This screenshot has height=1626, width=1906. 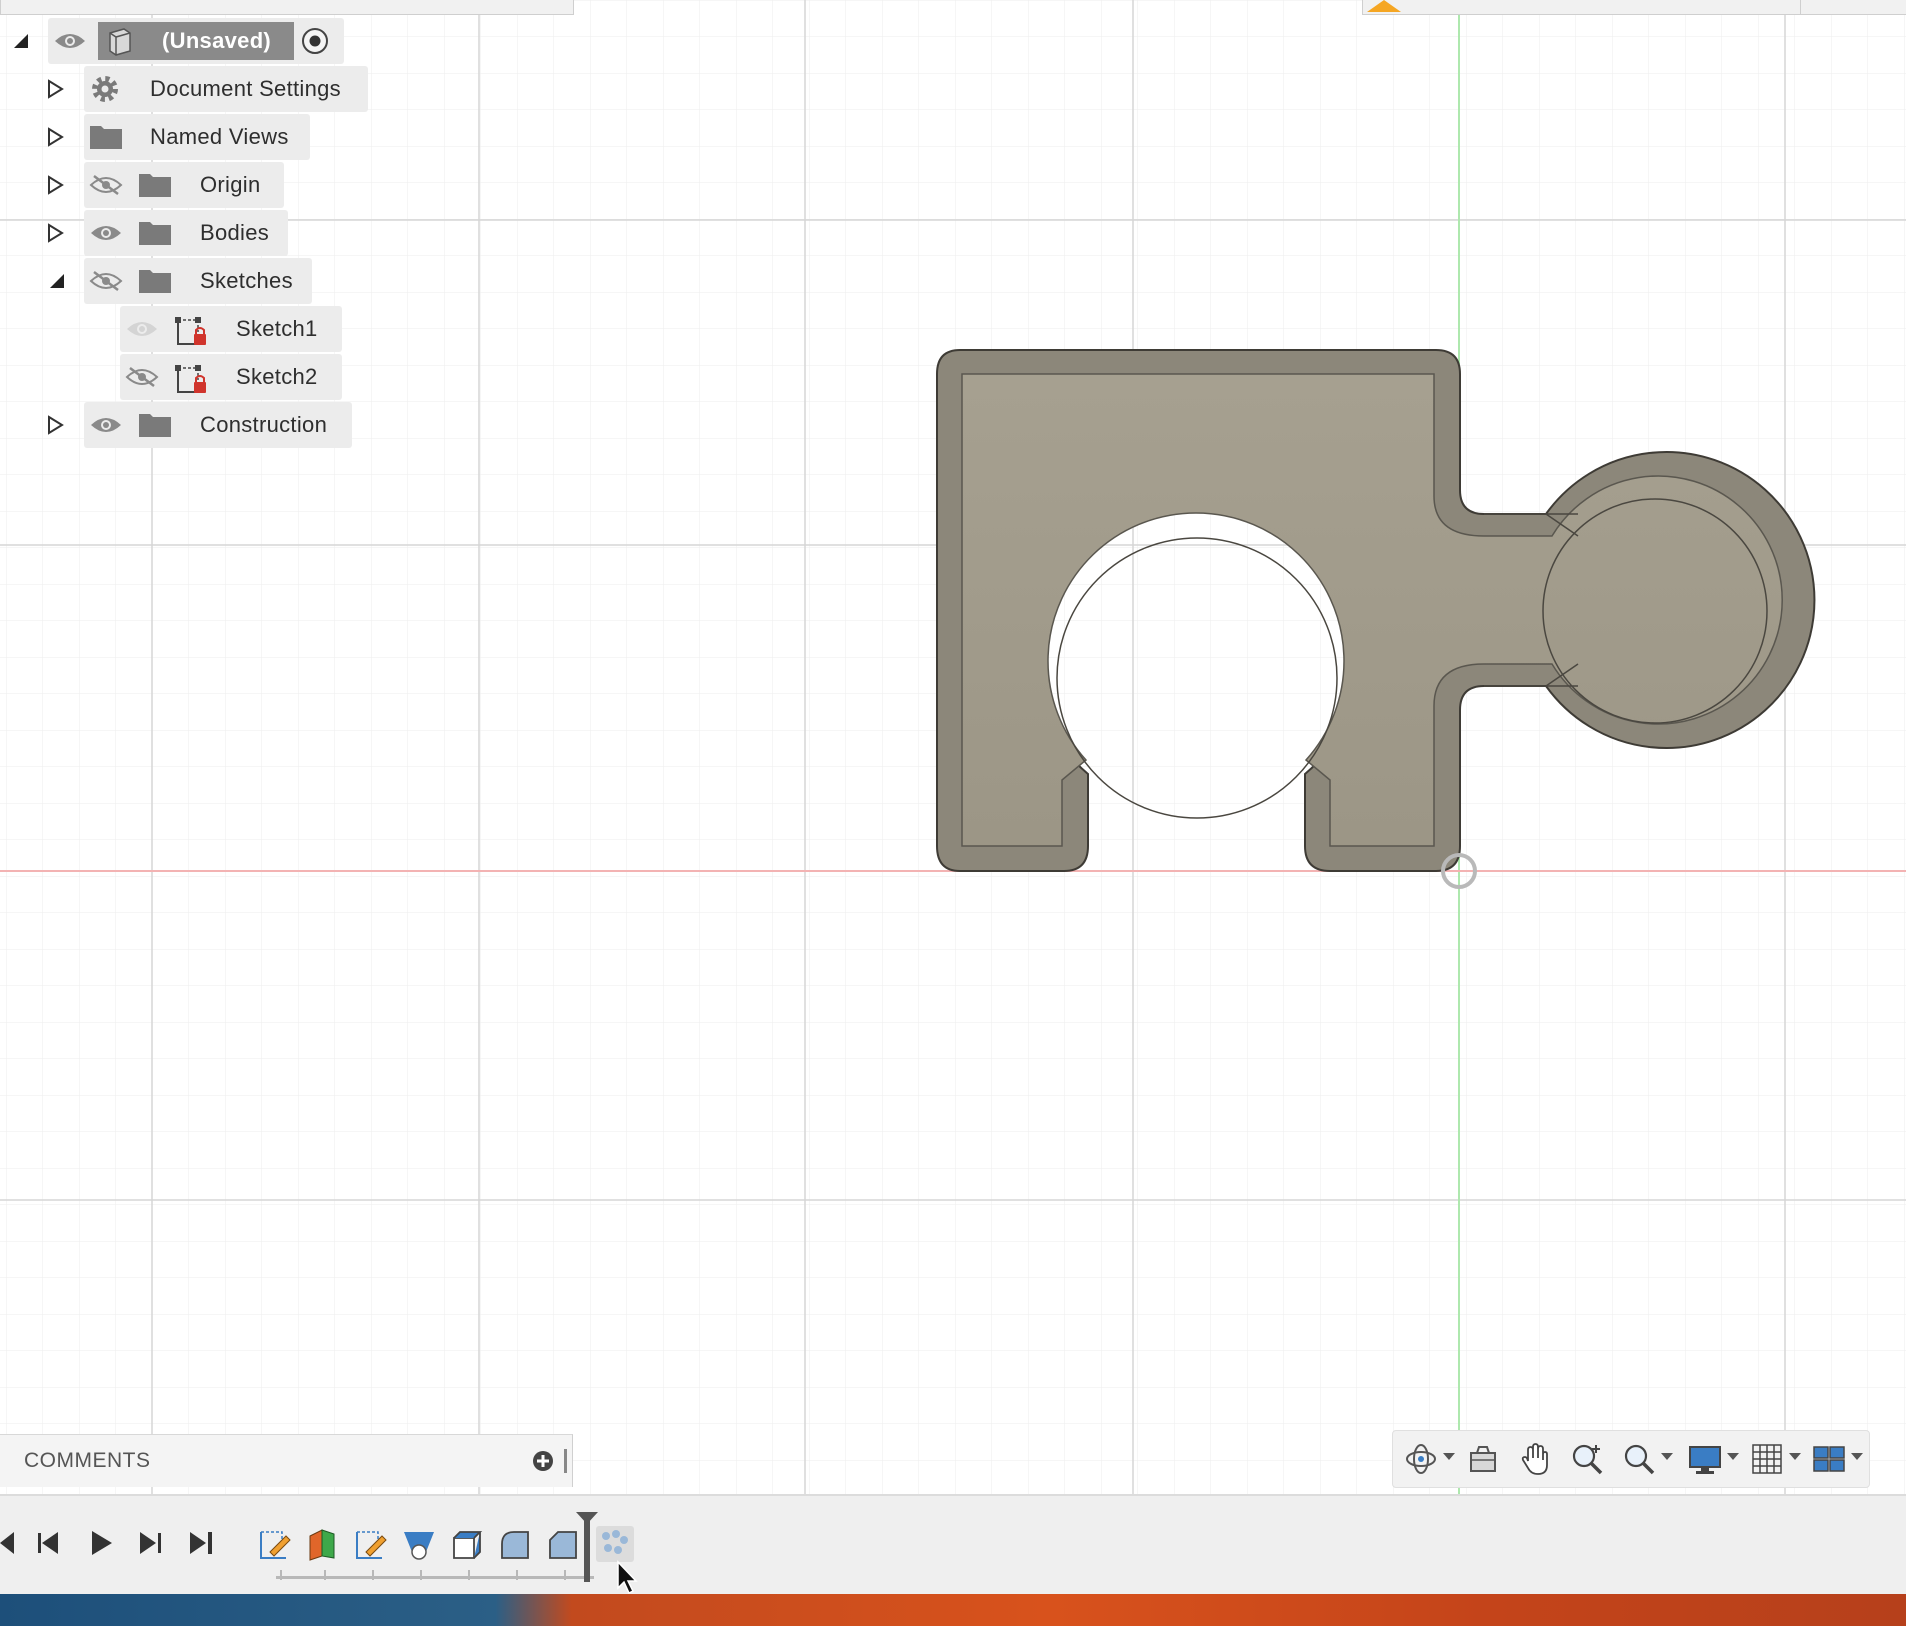 I want to click on go-to-start-icon, so click(x=13, y=1543).